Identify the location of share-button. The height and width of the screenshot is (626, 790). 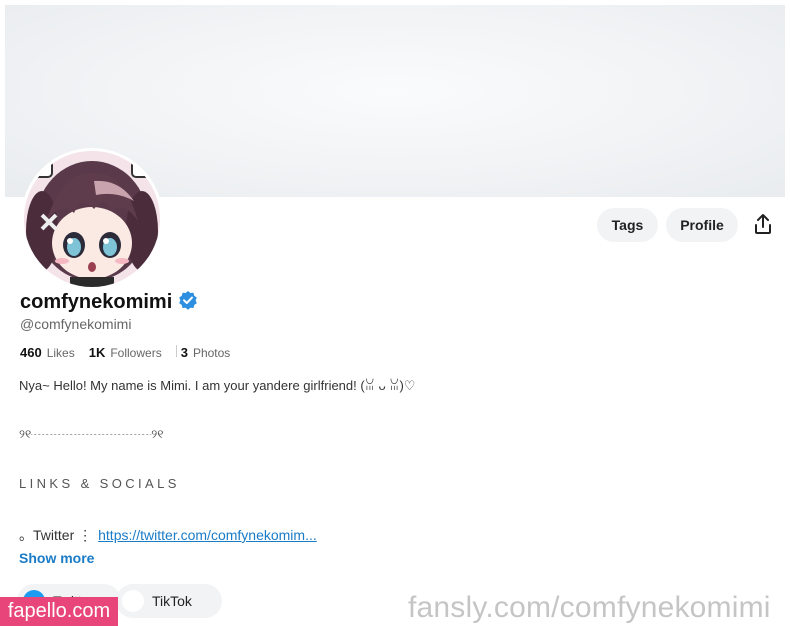
(763, 225).